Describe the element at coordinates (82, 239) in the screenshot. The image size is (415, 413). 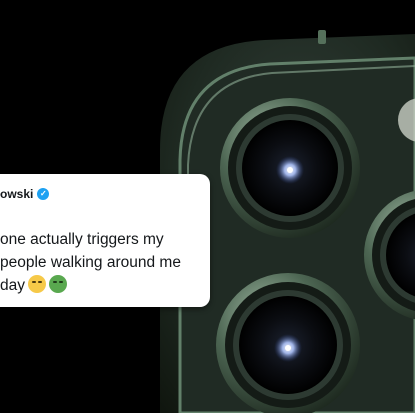
I see `tweet-line-1: one actually triggers my` at that location.